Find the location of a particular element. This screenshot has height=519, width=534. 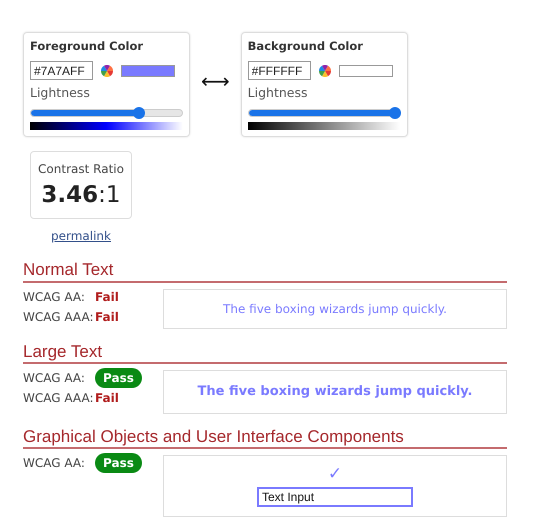

swap-icon: ⟷ is located at coordinates (215, 81).